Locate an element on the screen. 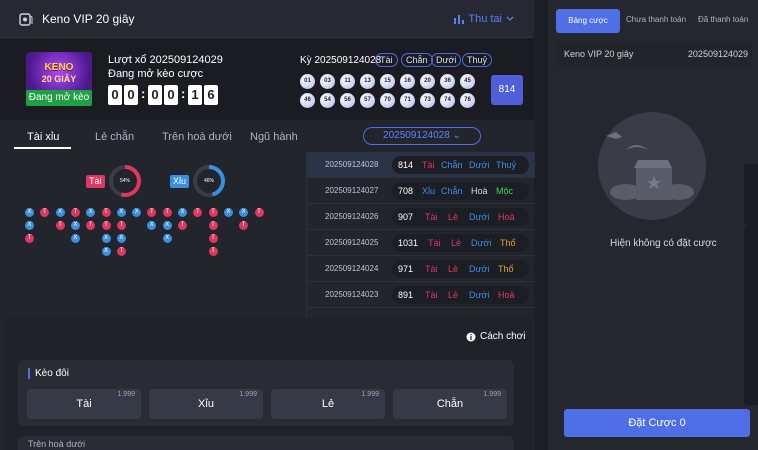  history-row: 202509124025 1031 Tài Lẻ Dưới Thổ is located at coordinates (421, 243).